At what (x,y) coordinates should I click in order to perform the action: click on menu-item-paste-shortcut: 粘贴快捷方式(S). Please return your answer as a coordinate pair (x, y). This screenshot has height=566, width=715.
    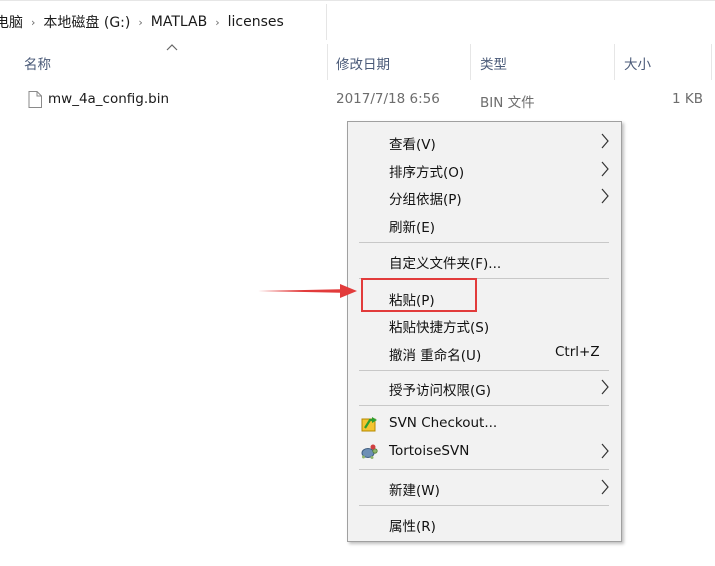
    Looking at the image, I should click on (484, 325).